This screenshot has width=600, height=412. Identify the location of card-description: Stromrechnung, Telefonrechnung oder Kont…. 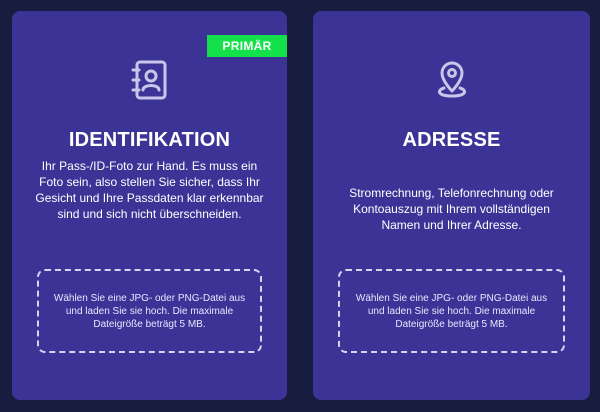
(451, 209).